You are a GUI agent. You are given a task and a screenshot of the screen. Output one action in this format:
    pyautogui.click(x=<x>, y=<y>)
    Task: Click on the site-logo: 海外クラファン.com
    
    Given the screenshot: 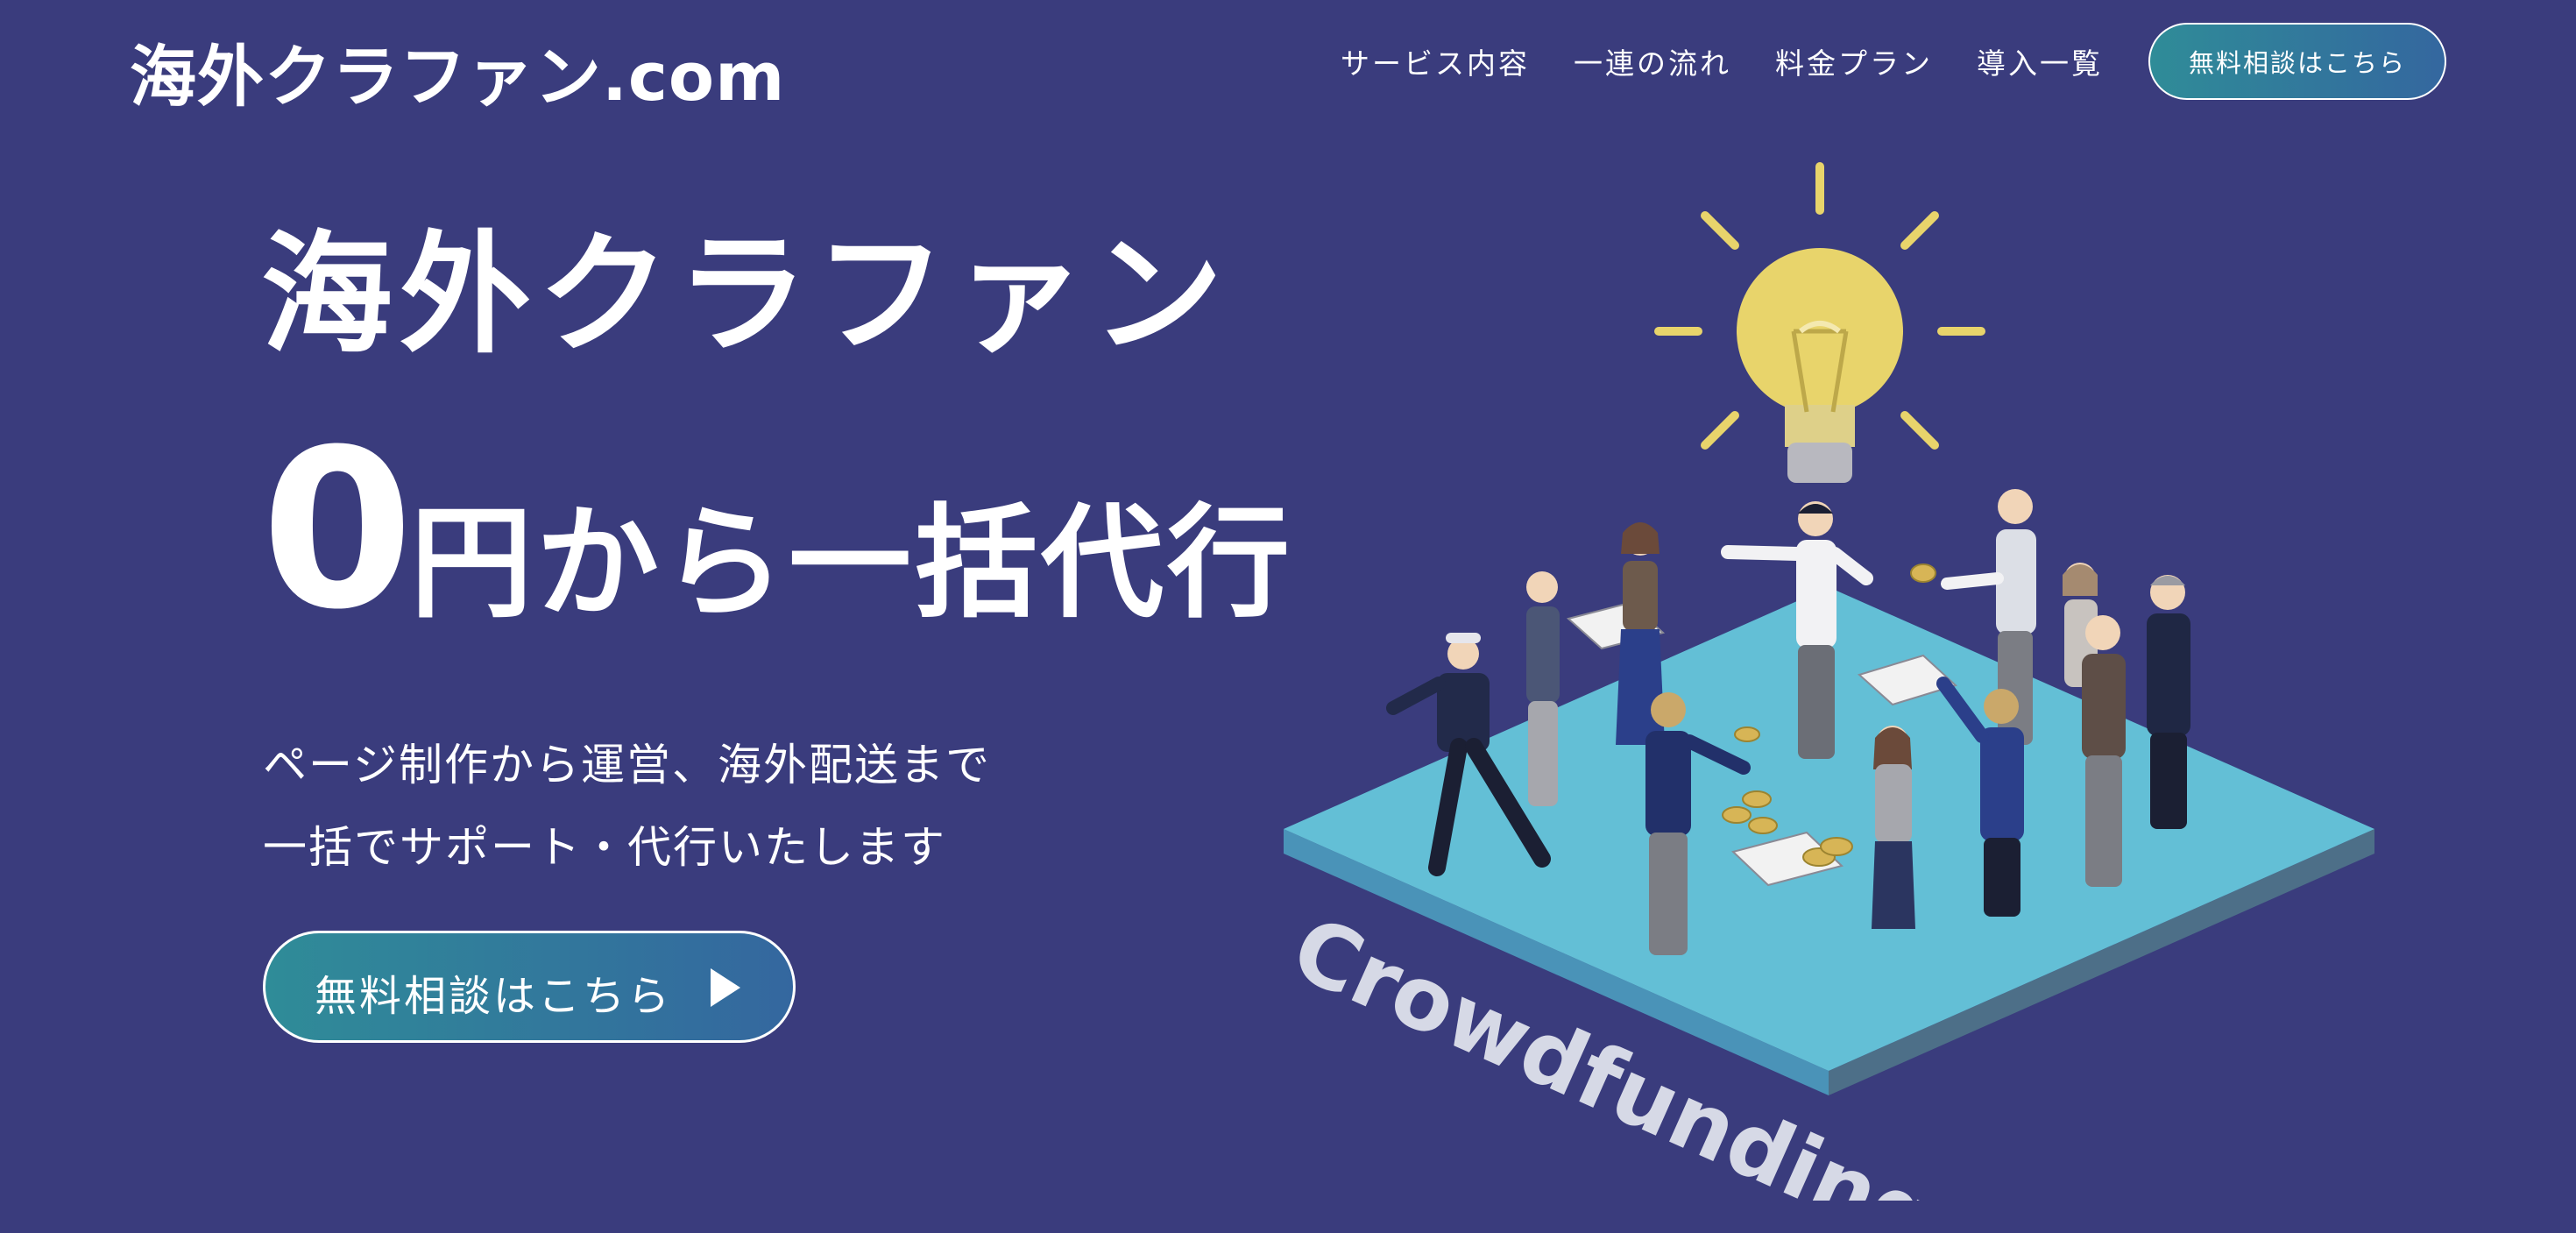 What is the action you would take?
    pyautogui.click(x=457, y=71)
    